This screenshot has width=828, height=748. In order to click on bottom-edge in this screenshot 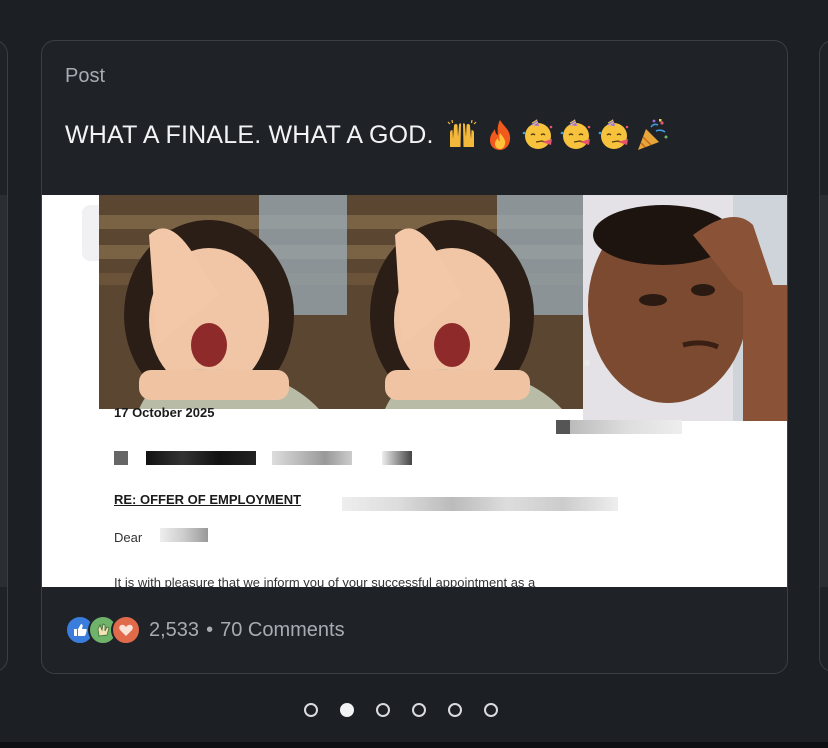, I will do `click(414, 745)`.